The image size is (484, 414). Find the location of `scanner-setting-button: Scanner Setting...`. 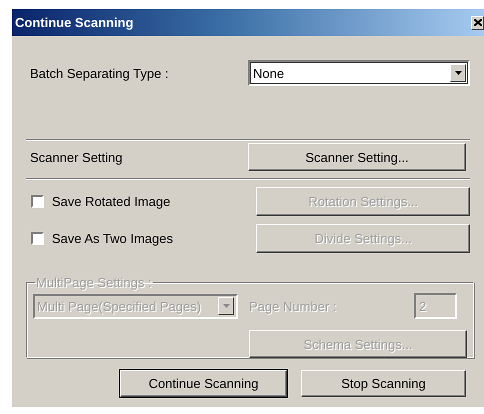

scanner-setting-button: Scanner Setting... is located at coordinates (357, 157).